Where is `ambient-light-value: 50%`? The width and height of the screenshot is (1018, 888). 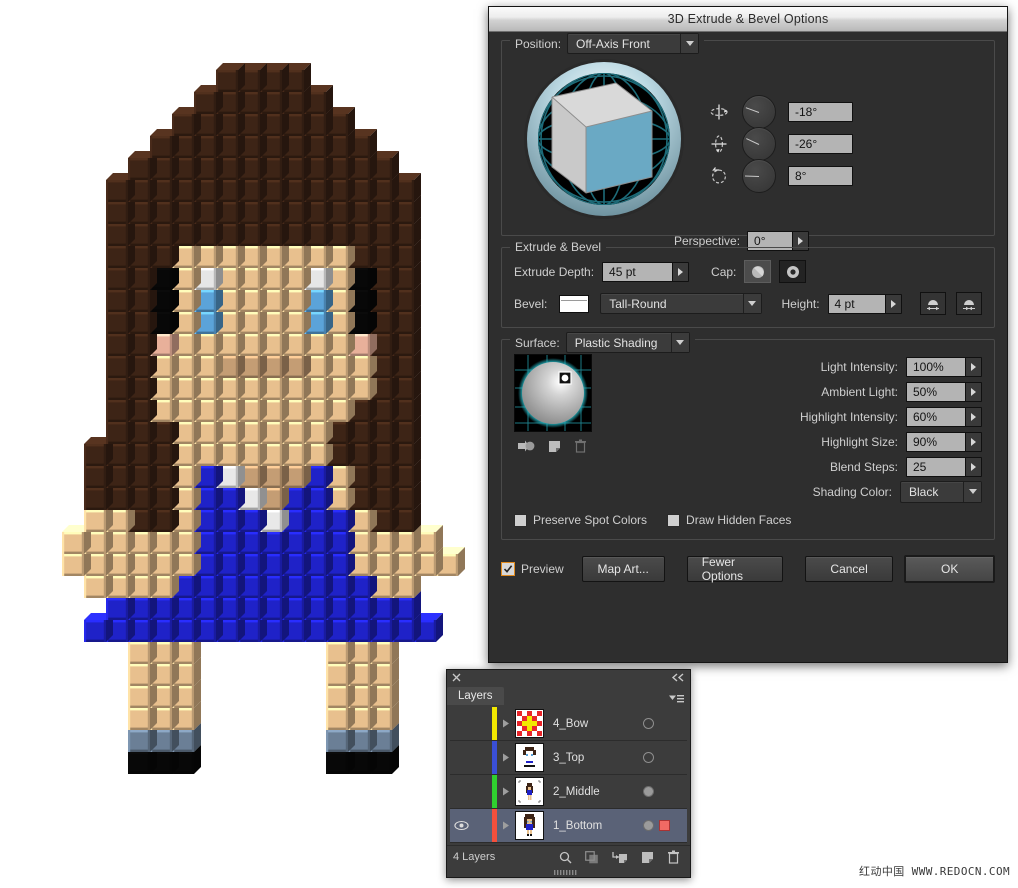 ambient-light-value: 50% is located at coordinates (936, 391).